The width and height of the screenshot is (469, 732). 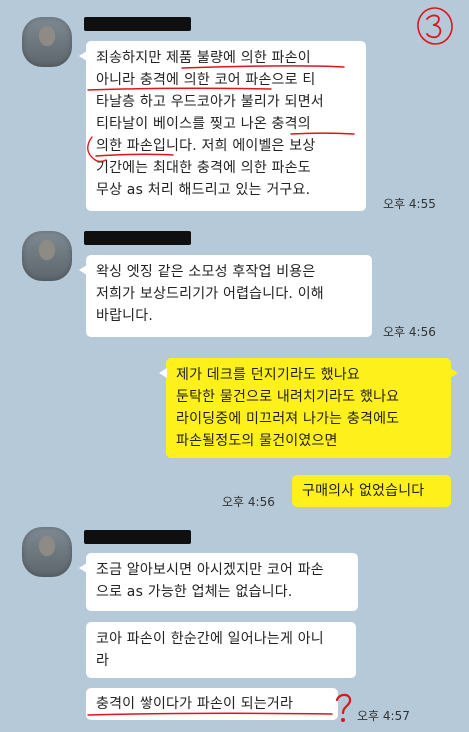 I want to click on message-bubble: 충격이 쌓이다가 파손이 되는거라, so click(x=212, y=704).